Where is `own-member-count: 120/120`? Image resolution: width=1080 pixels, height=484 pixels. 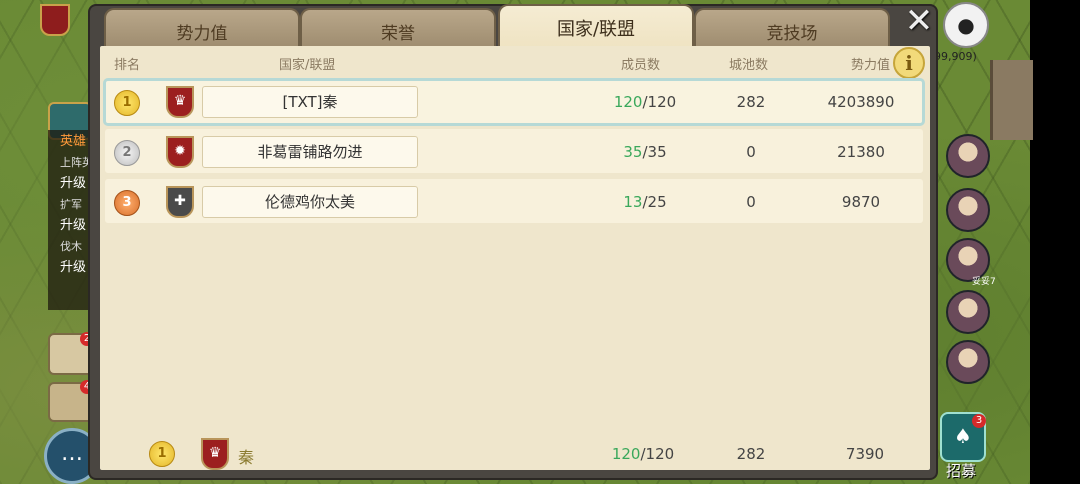 own-member-count: 120/120 is located at coordinates (643, 454).